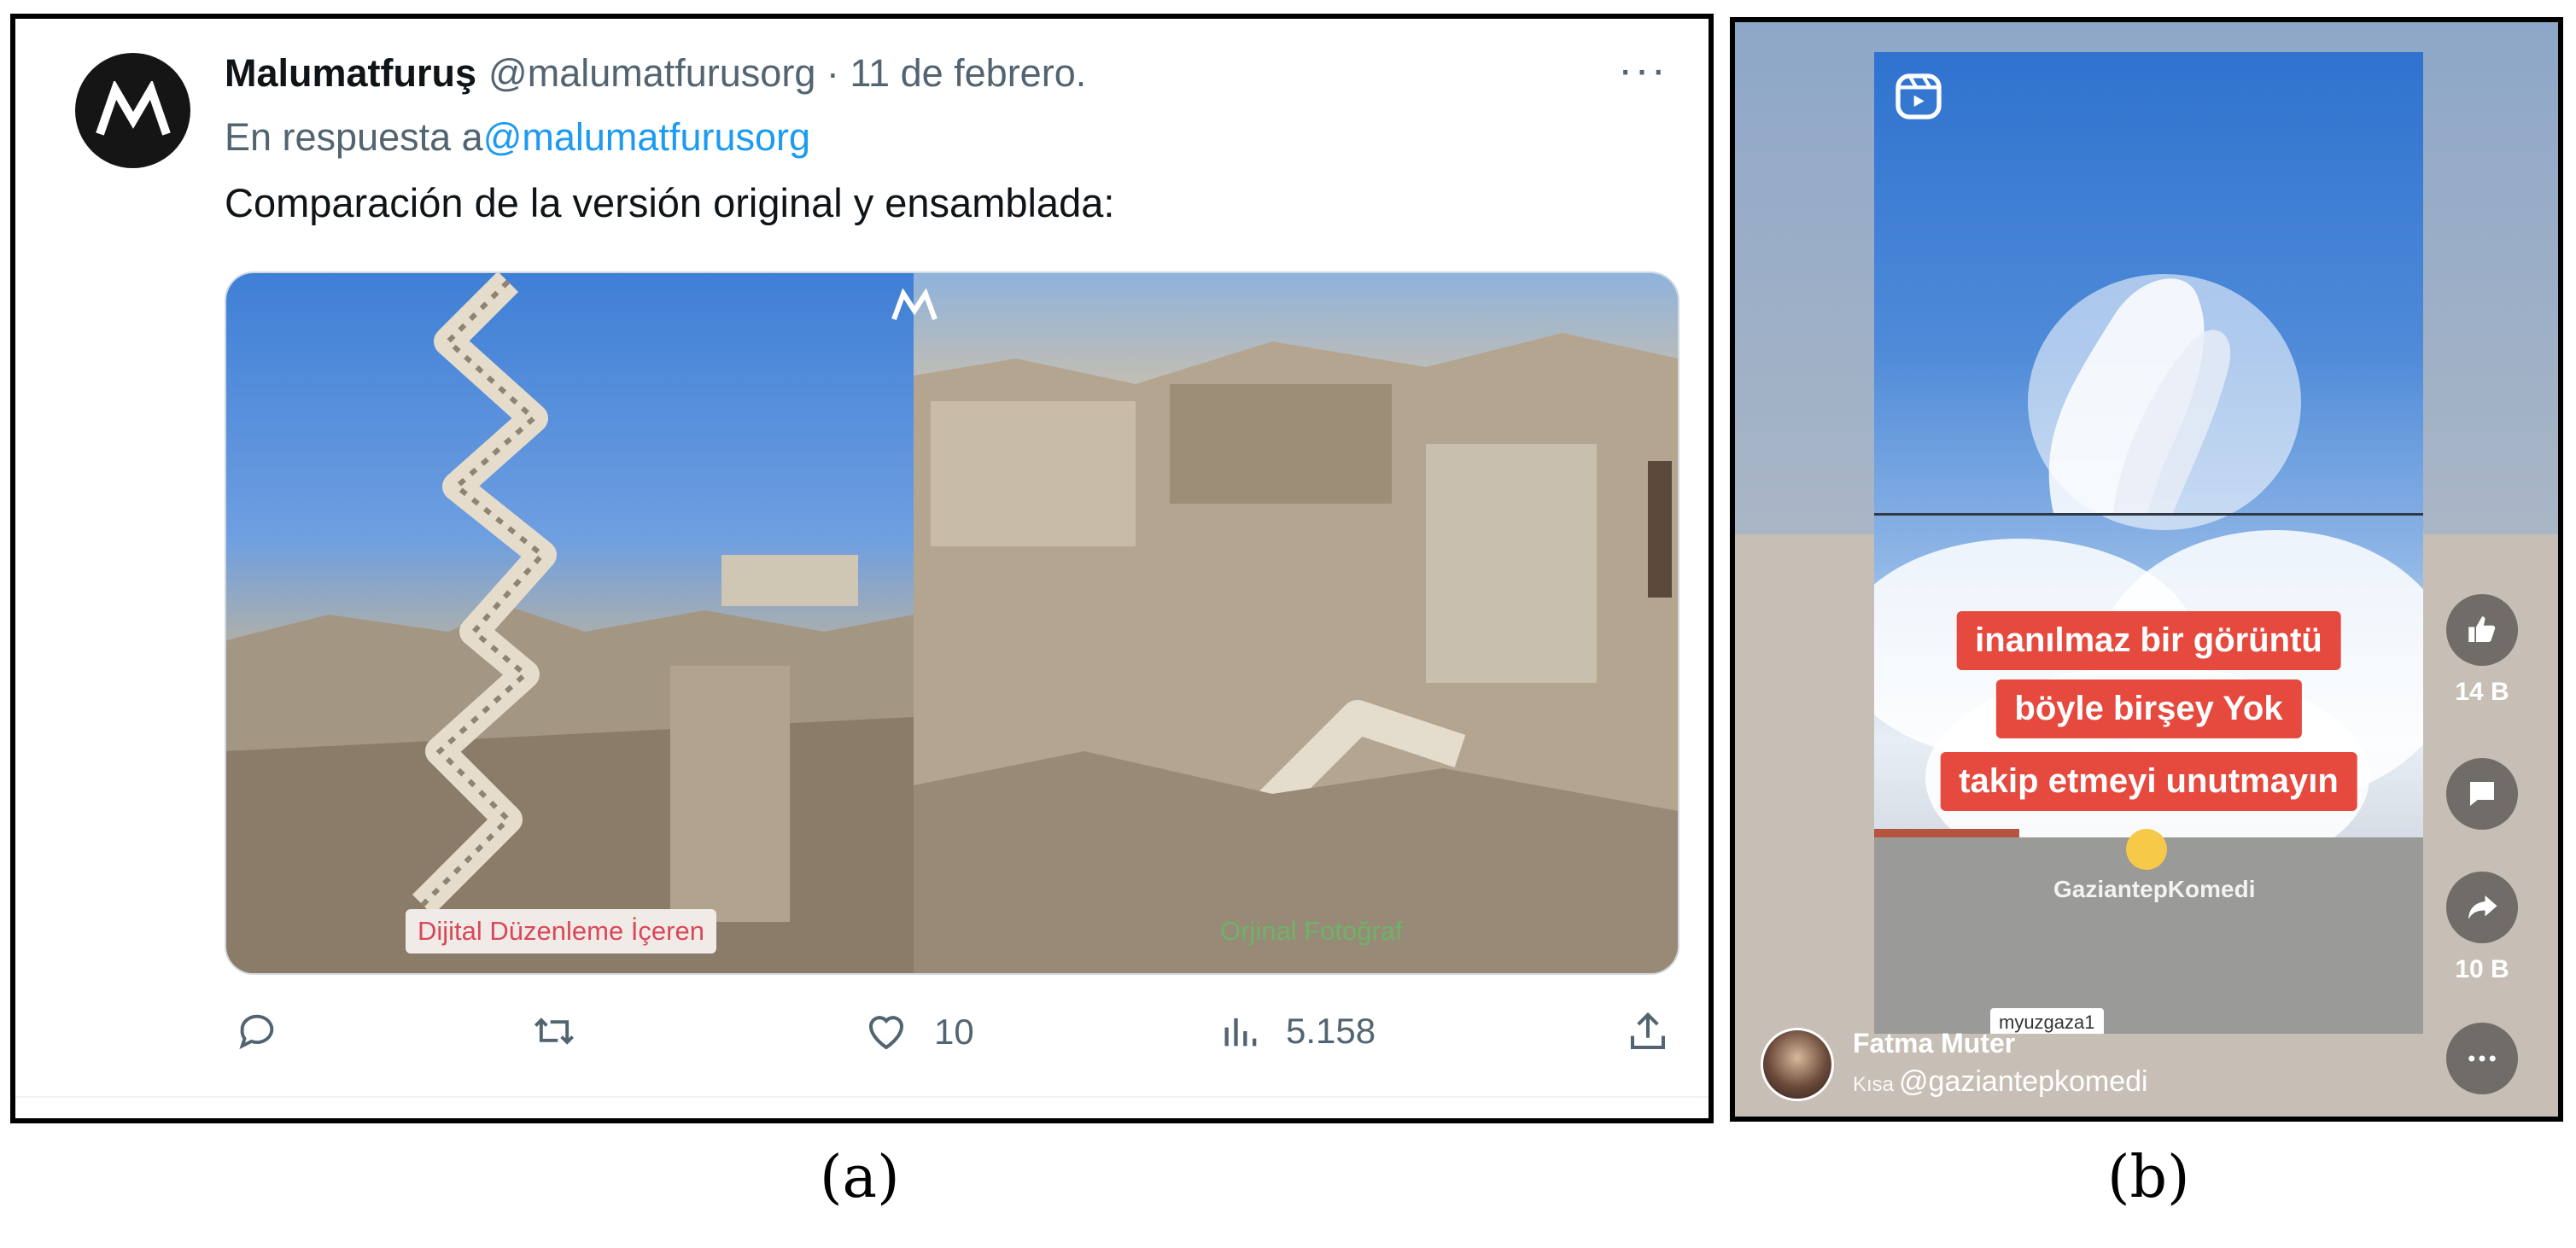  I want to click on edited-photo-label: Dijital Düzenleme İçeren, so click(561, 931).